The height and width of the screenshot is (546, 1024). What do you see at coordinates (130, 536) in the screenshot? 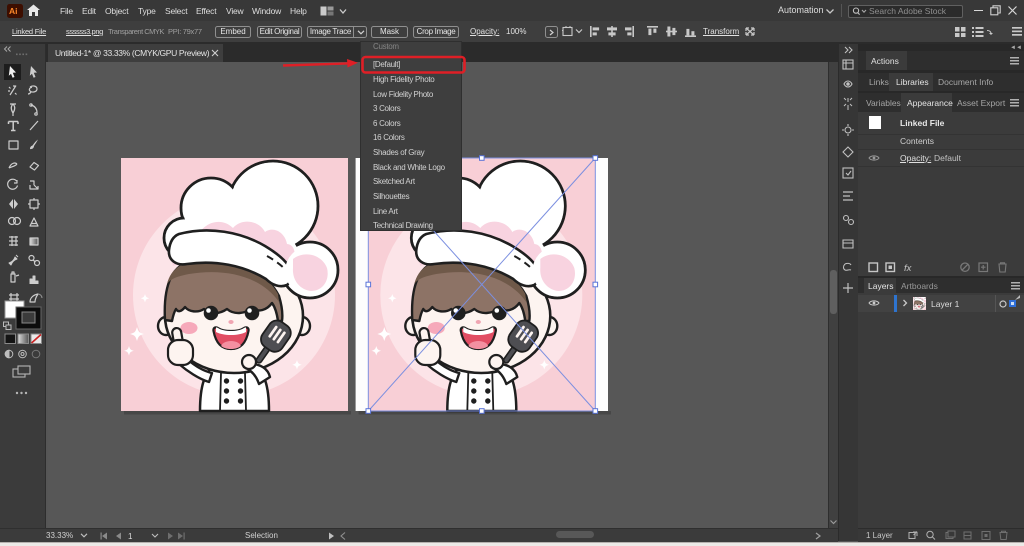
I see `svg-text: 1` at bounding box center [130, 536].